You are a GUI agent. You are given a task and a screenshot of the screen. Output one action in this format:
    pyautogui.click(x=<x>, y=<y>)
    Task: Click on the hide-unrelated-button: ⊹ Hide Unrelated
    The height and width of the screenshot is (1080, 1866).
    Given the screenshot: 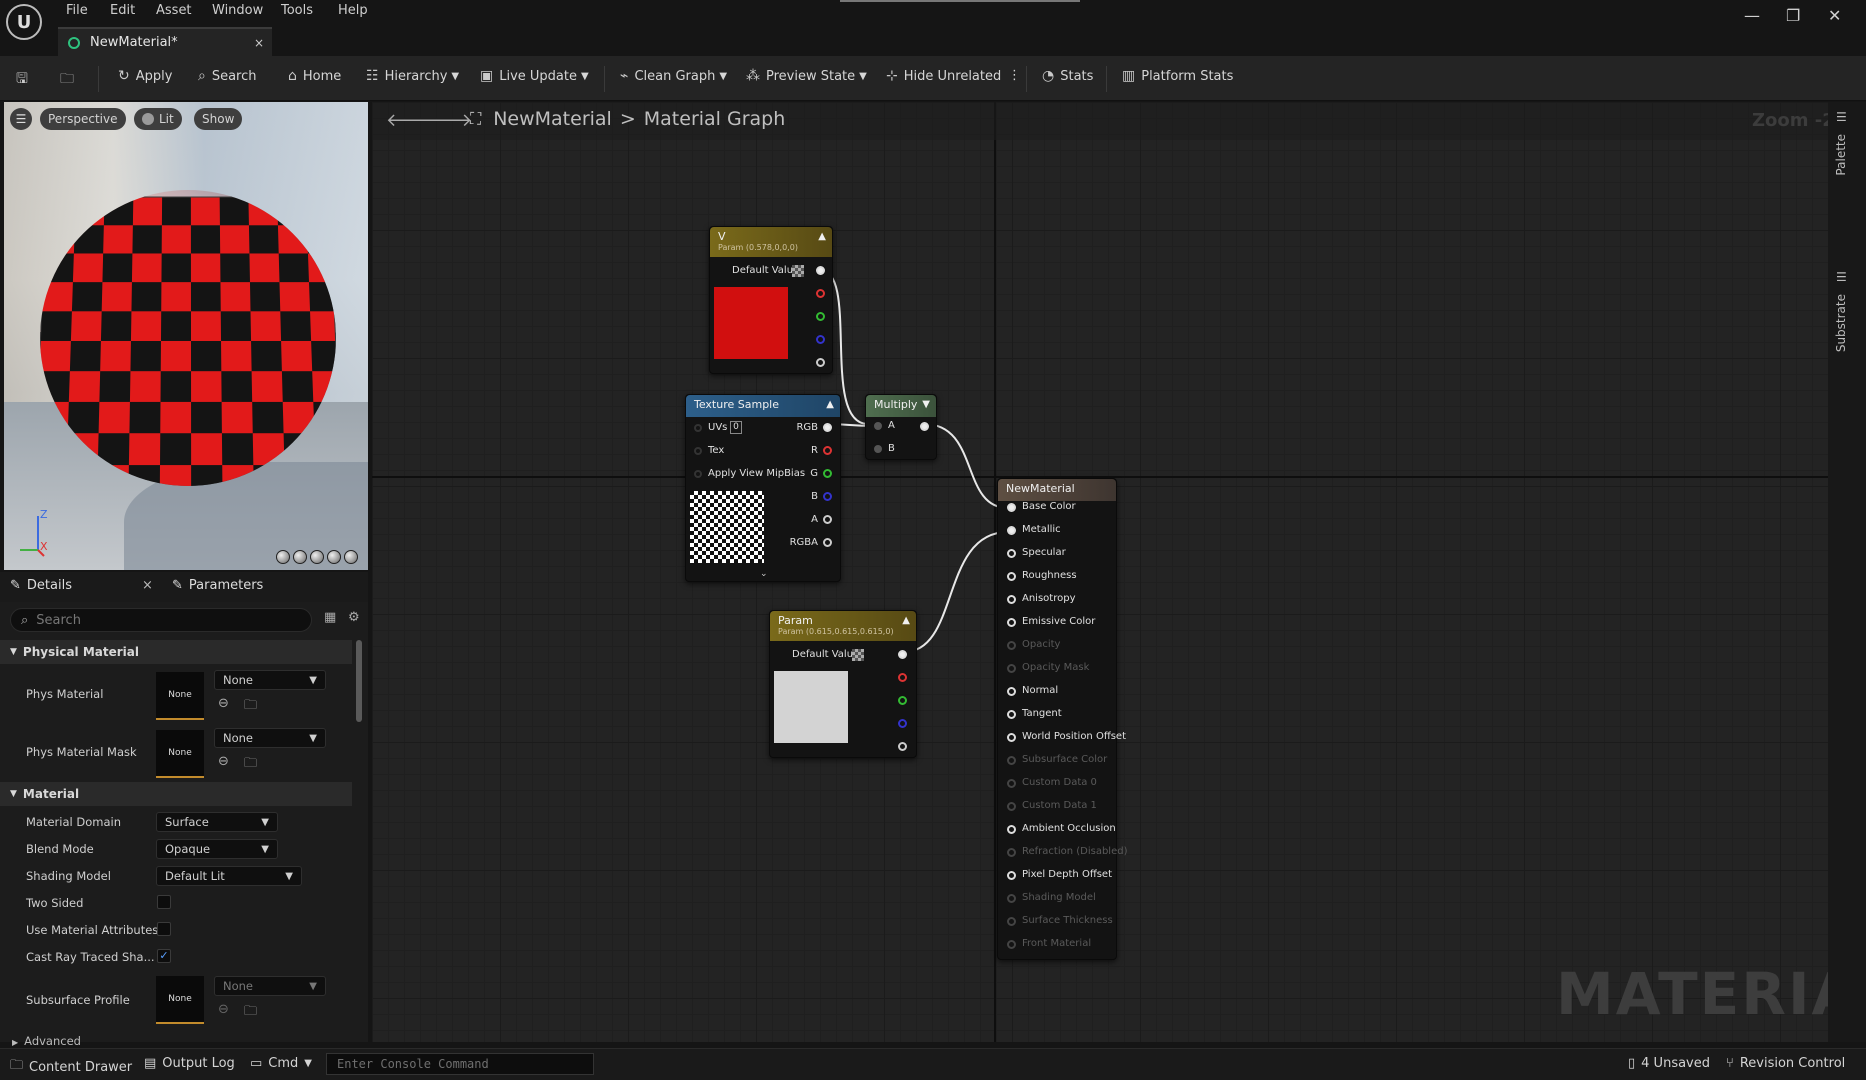 What is the action you would take?
    pyautogui.click(x=943, y=76)
    